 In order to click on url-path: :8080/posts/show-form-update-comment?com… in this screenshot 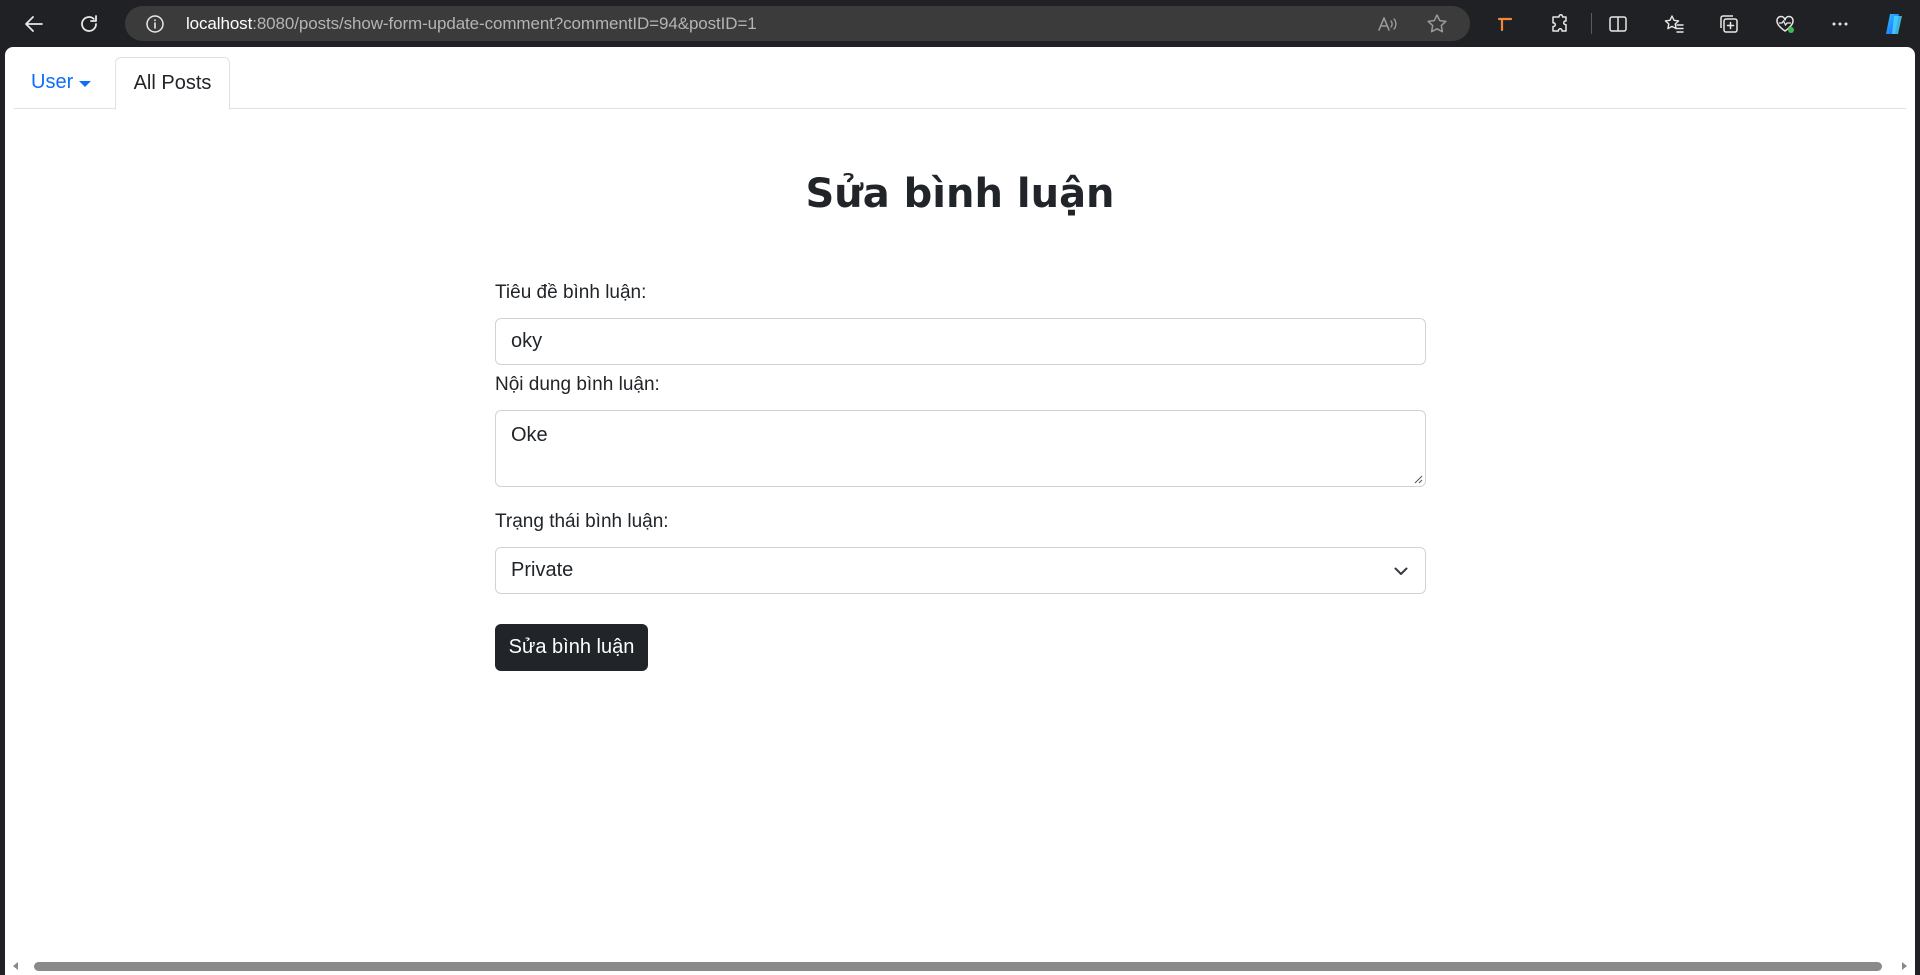, I will do `click(504, 23)`.